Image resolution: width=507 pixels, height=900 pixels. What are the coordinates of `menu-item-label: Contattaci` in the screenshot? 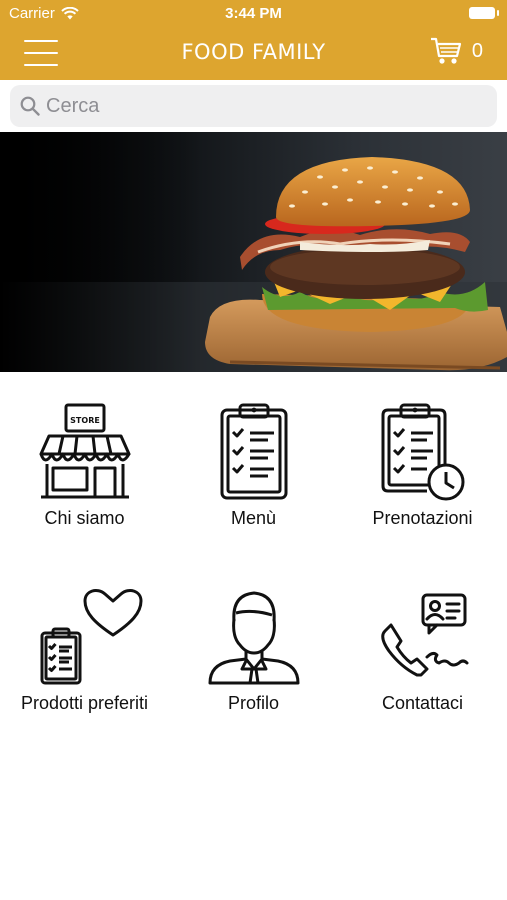 It's located at (422, 703).